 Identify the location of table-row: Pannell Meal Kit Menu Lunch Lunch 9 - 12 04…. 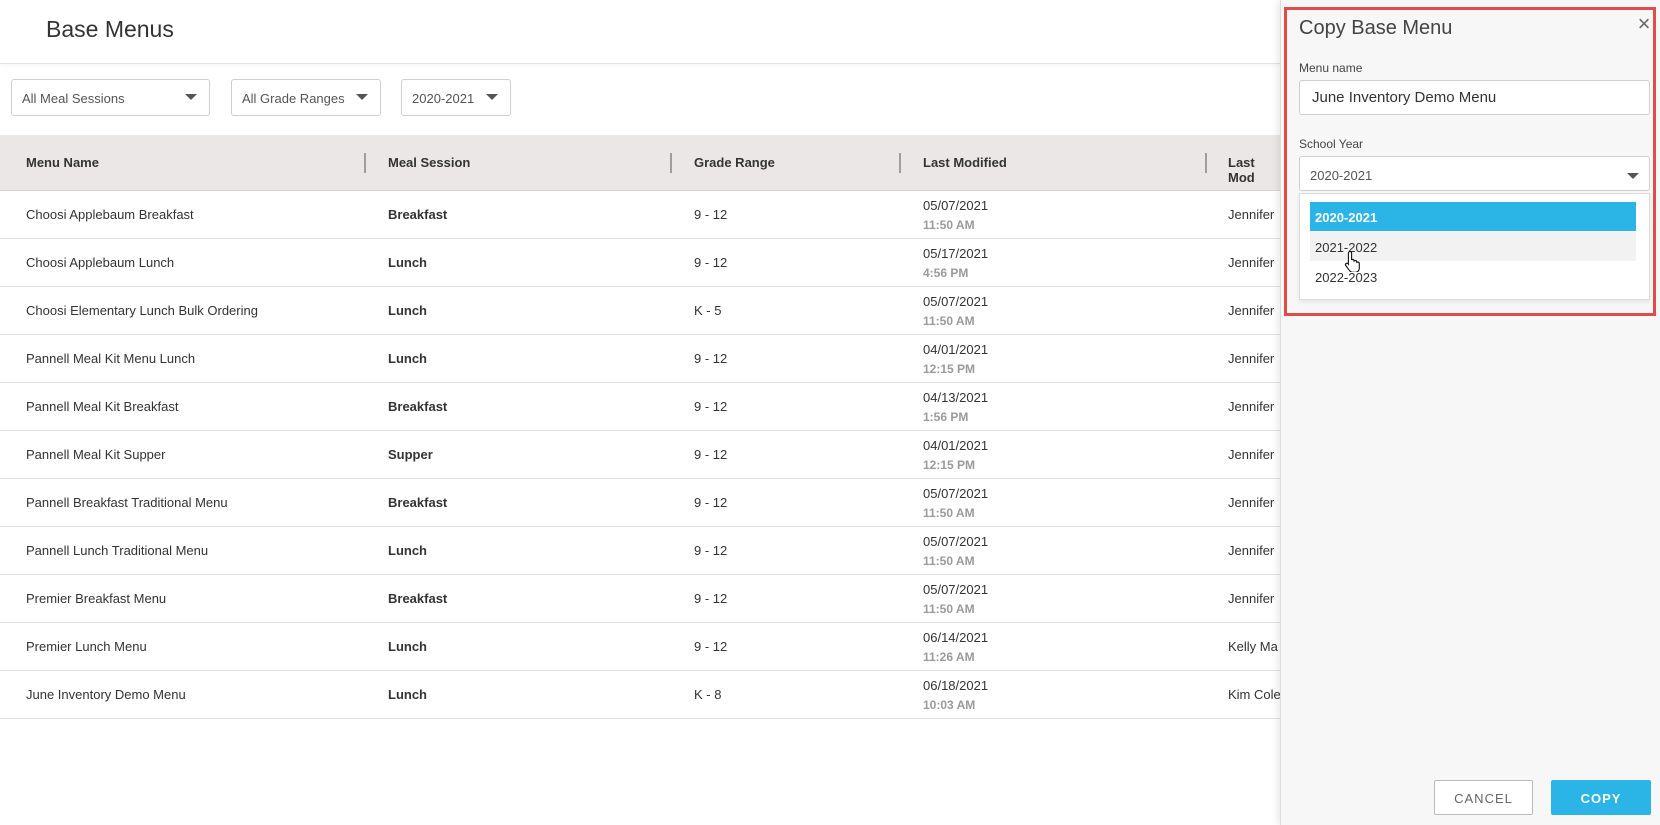
(640, 359).